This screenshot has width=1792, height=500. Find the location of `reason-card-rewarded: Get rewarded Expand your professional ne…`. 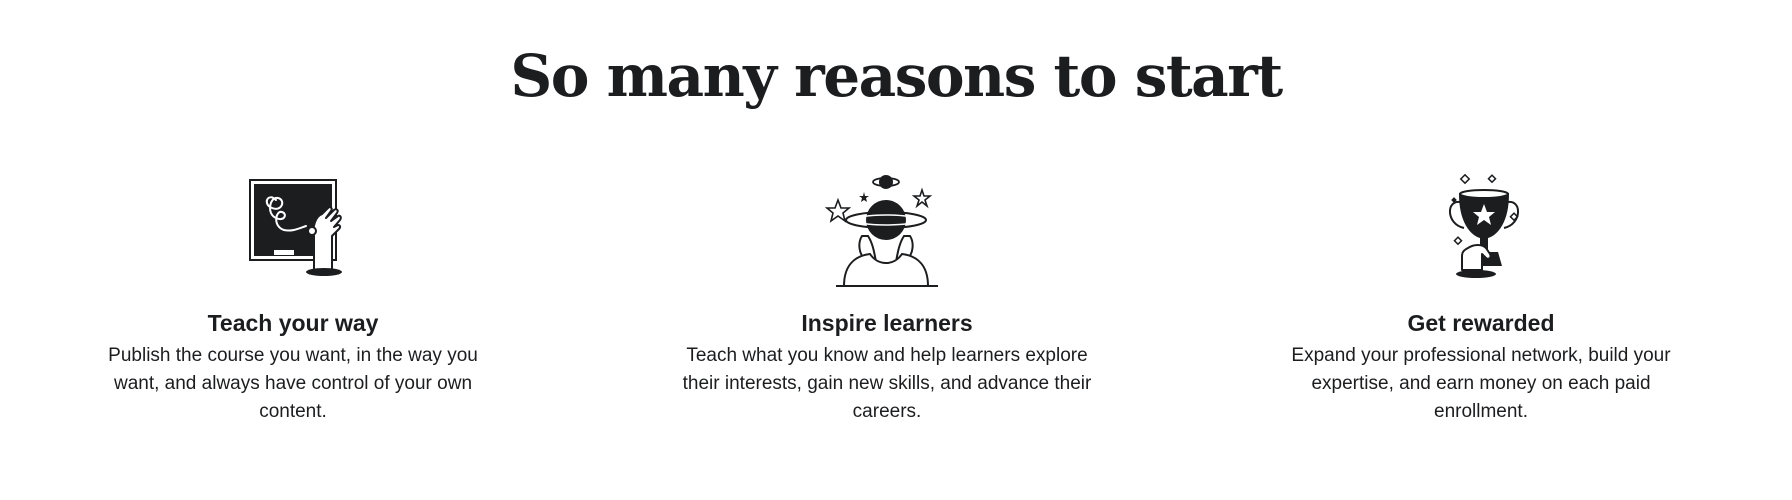

reason-card-rewarded: Get rewarded Expand your professional ne… is located at coordinates (1481, 298).